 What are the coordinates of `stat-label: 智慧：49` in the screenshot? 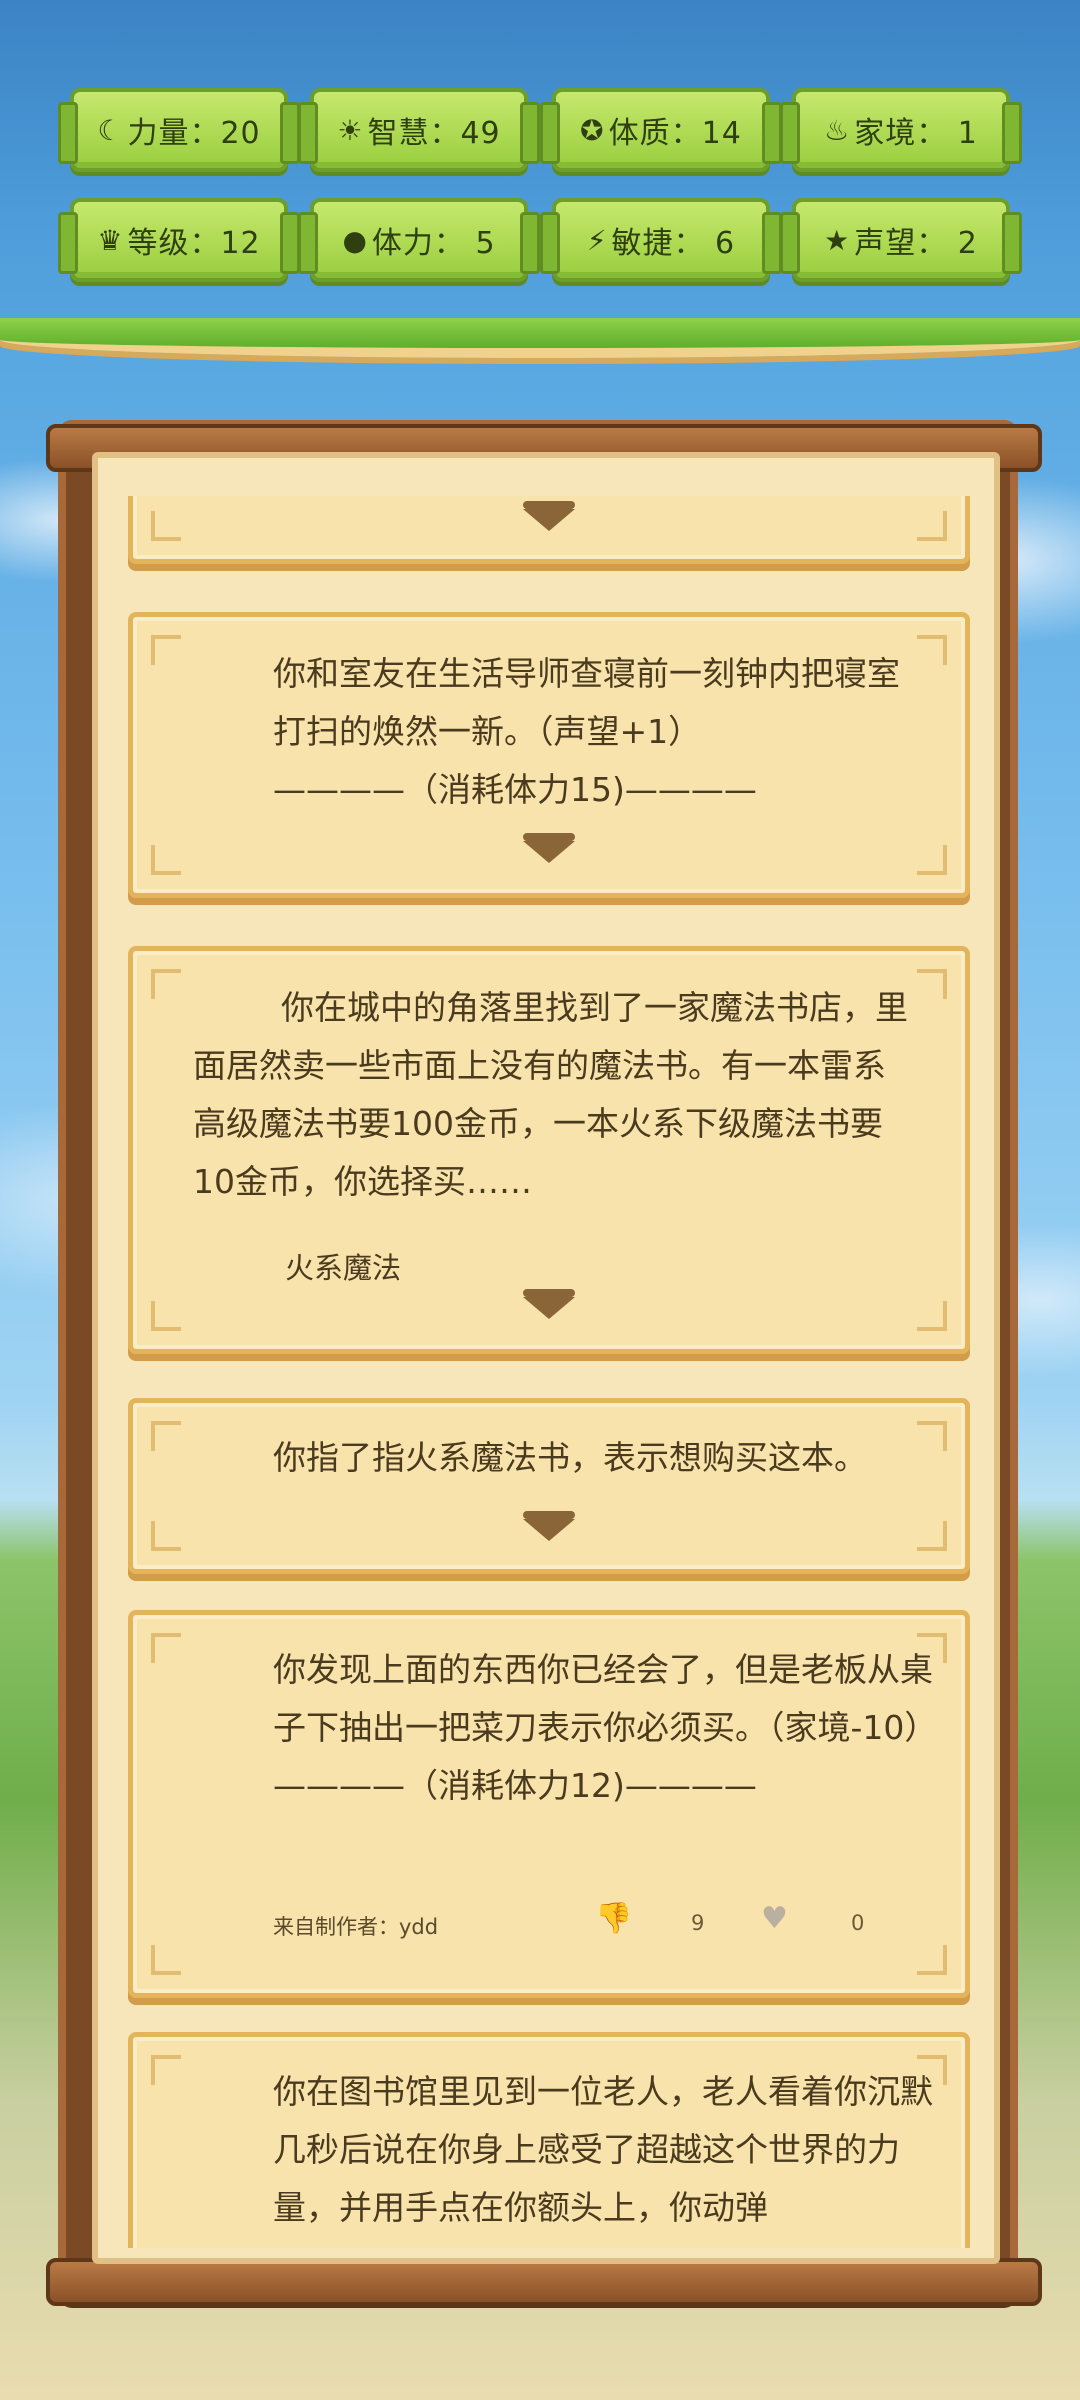 It's located at (434, 133).